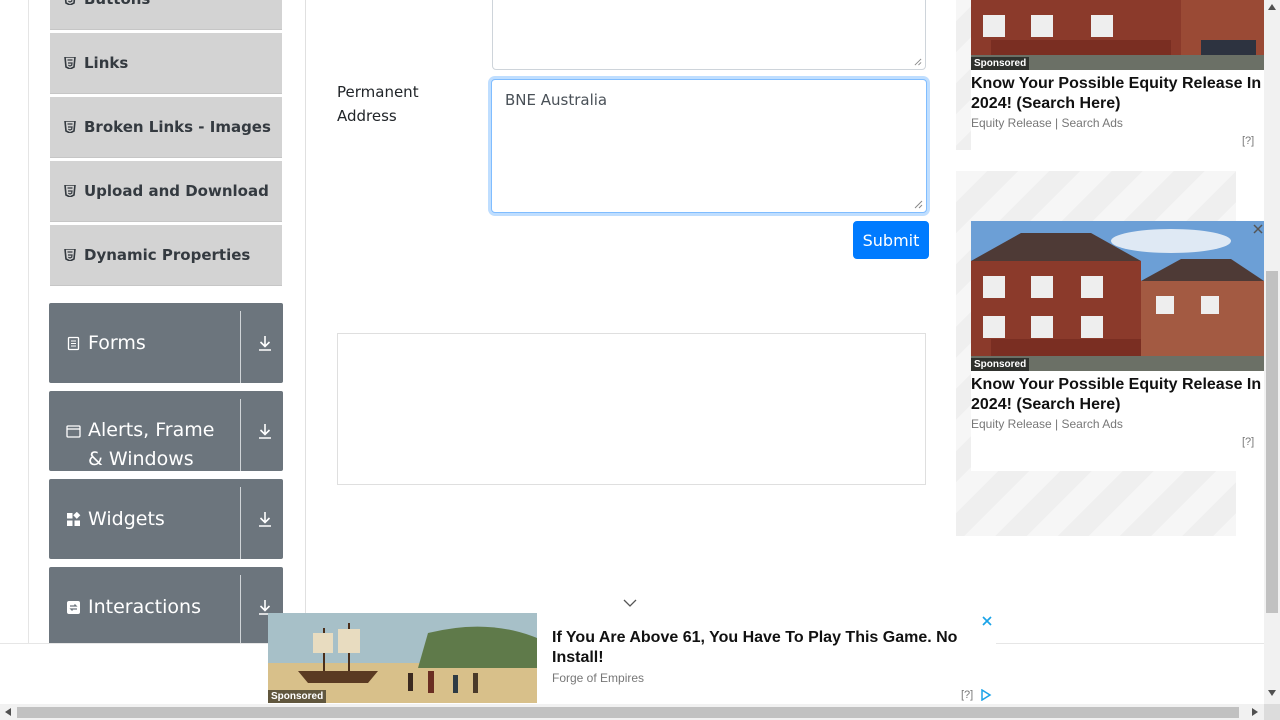 This screenshot has height=720, width=1280. What do you see at coordinates (709, 146) in the screenshot?
I see `permanent-address-textarea: BNE Australia` at bounding box center [709, 146].